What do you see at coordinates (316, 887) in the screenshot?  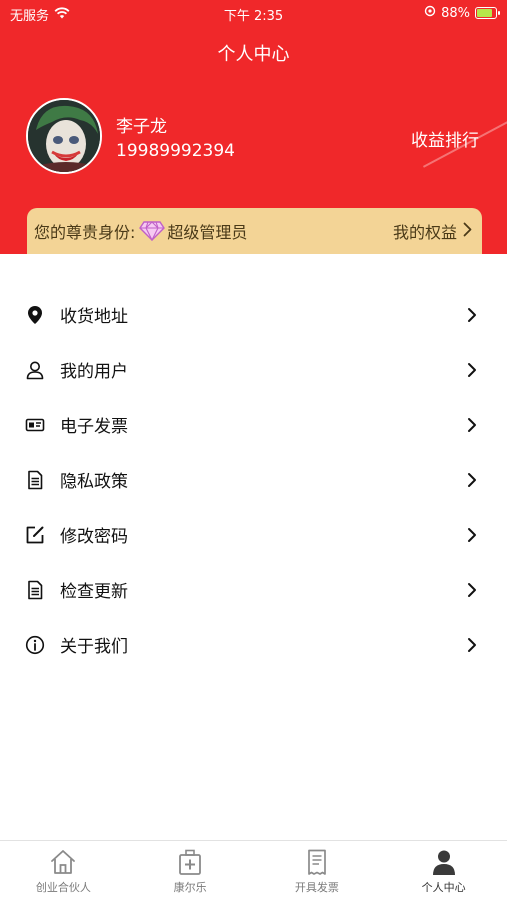 I see `tab-label: 开具发票` at bounding box center [316, 887].